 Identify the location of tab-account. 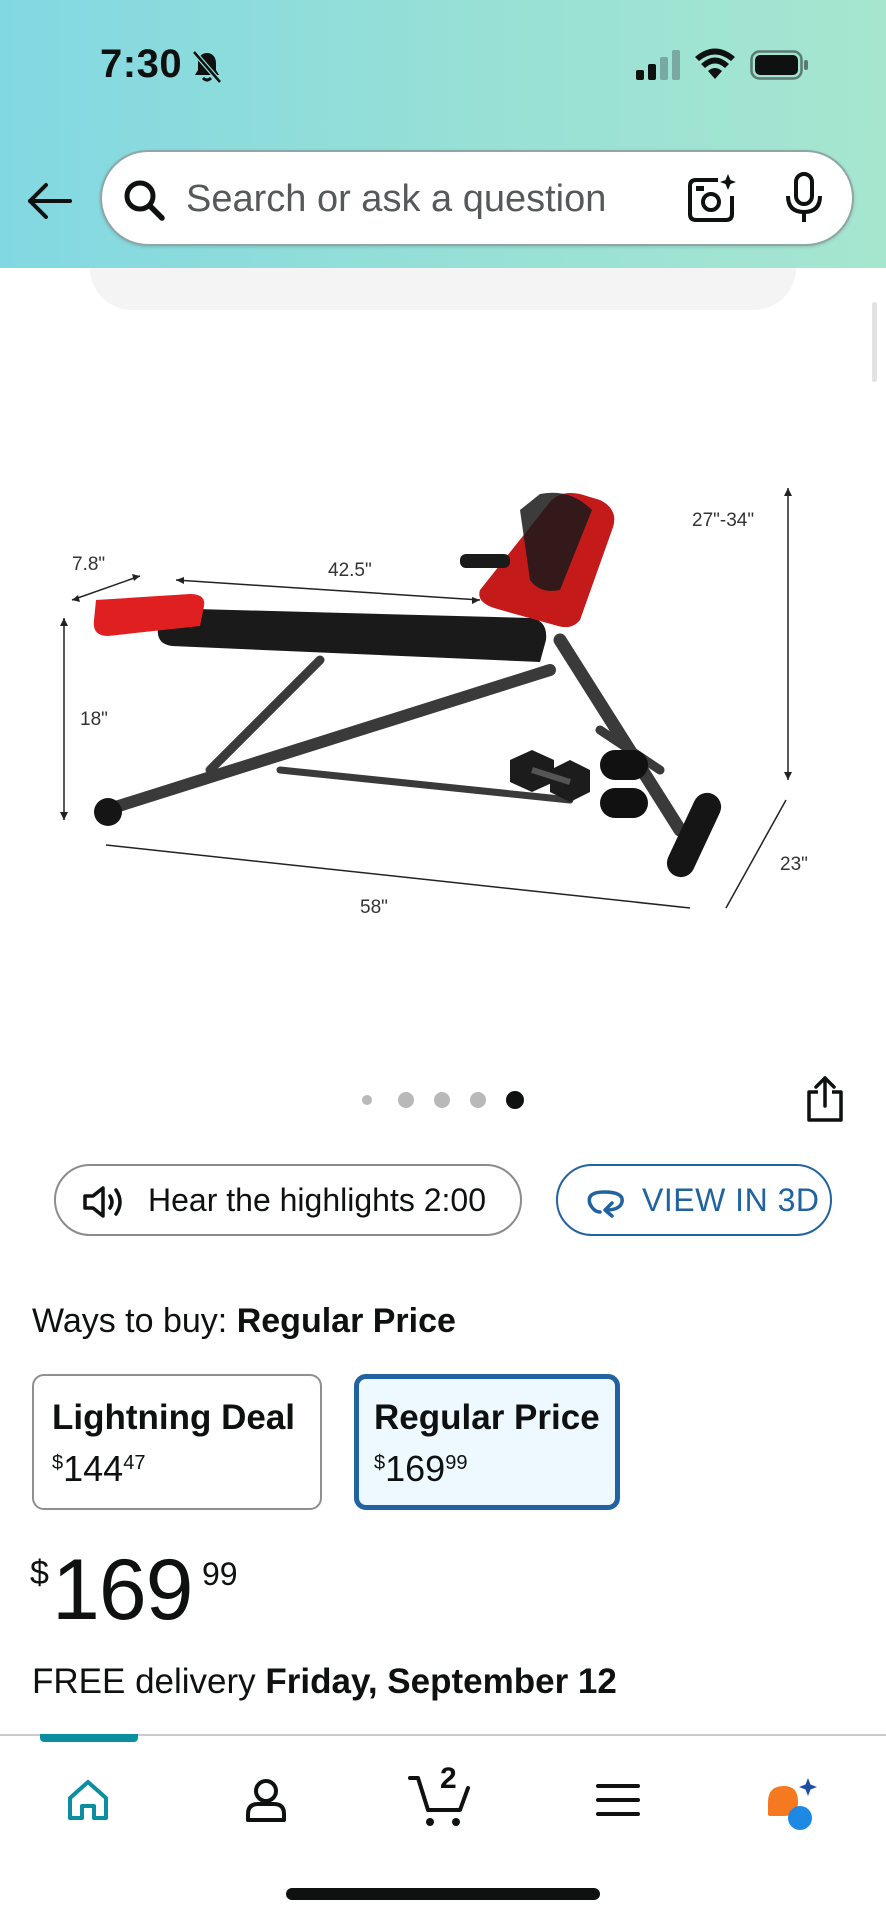
(266, 1804).